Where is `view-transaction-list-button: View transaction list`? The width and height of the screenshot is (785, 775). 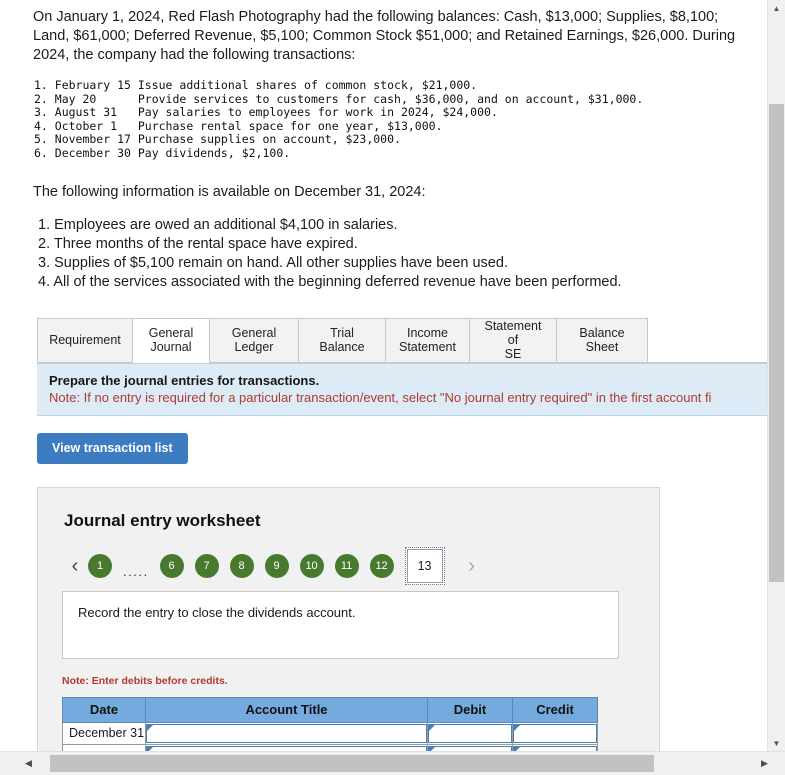
view-transaction-list-button: View transaction list is located at coordinates (112, 448).